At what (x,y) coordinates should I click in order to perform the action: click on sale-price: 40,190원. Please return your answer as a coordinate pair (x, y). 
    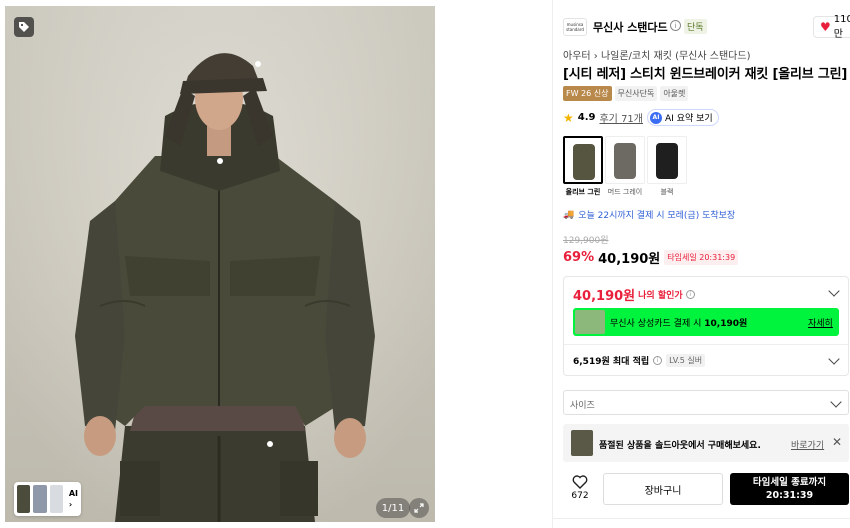
    Looking at the image, I should click on (629, 259).